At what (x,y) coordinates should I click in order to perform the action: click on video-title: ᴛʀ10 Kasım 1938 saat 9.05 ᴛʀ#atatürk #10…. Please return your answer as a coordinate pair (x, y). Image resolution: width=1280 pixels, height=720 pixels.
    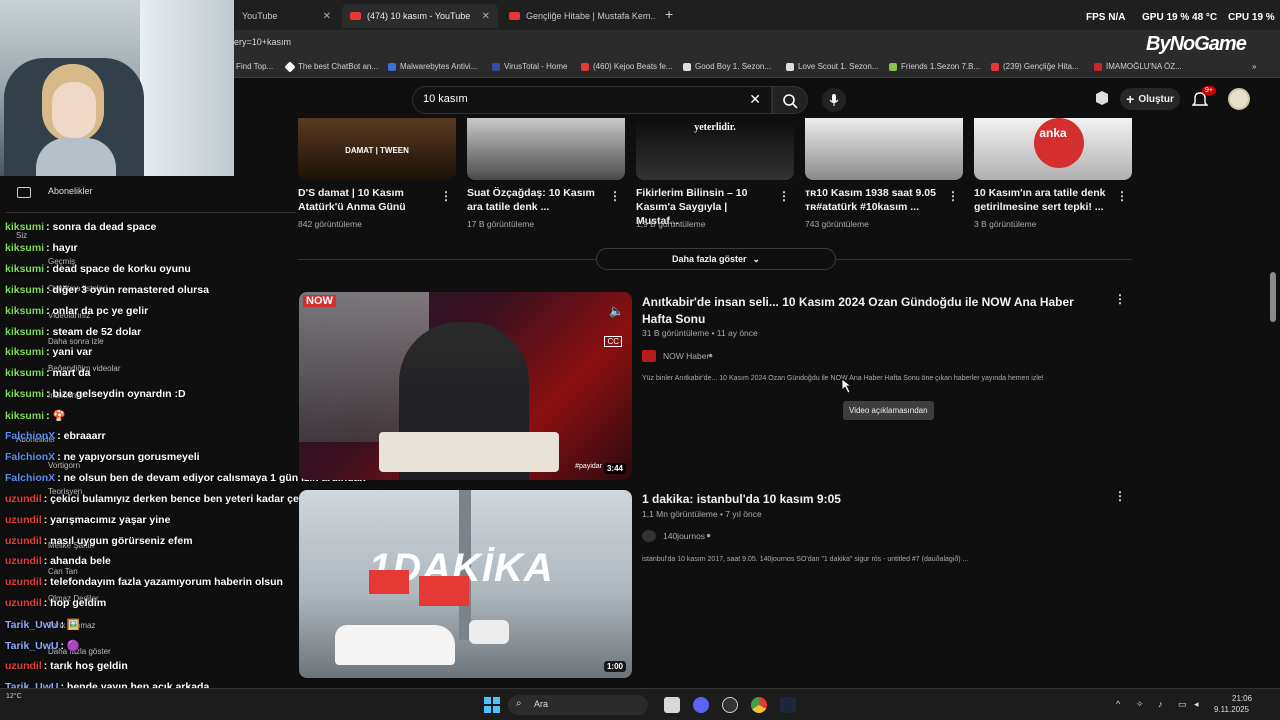
    Looking at the image, I should click on (873, 200).